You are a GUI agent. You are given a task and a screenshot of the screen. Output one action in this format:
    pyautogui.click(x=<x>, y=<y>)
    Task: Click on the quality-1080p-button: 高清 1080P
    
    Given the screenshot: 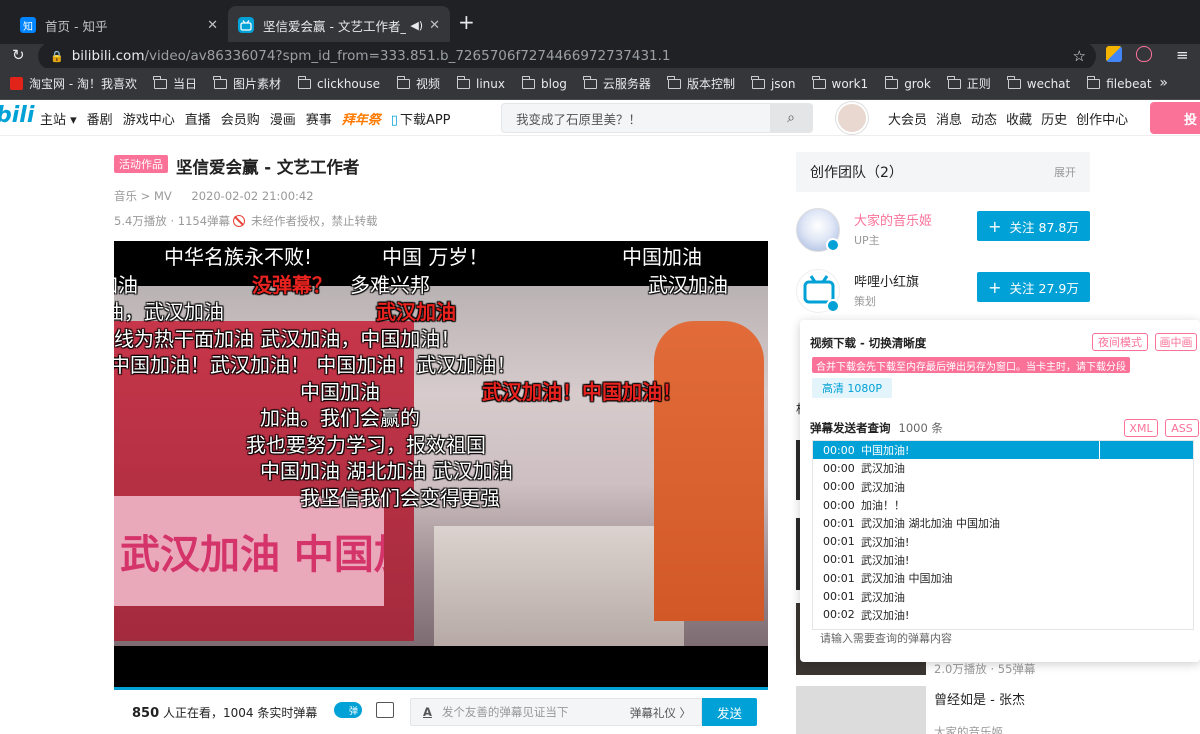 What is the action you would take?
    pyautogui.click(x=852, y=388)
    